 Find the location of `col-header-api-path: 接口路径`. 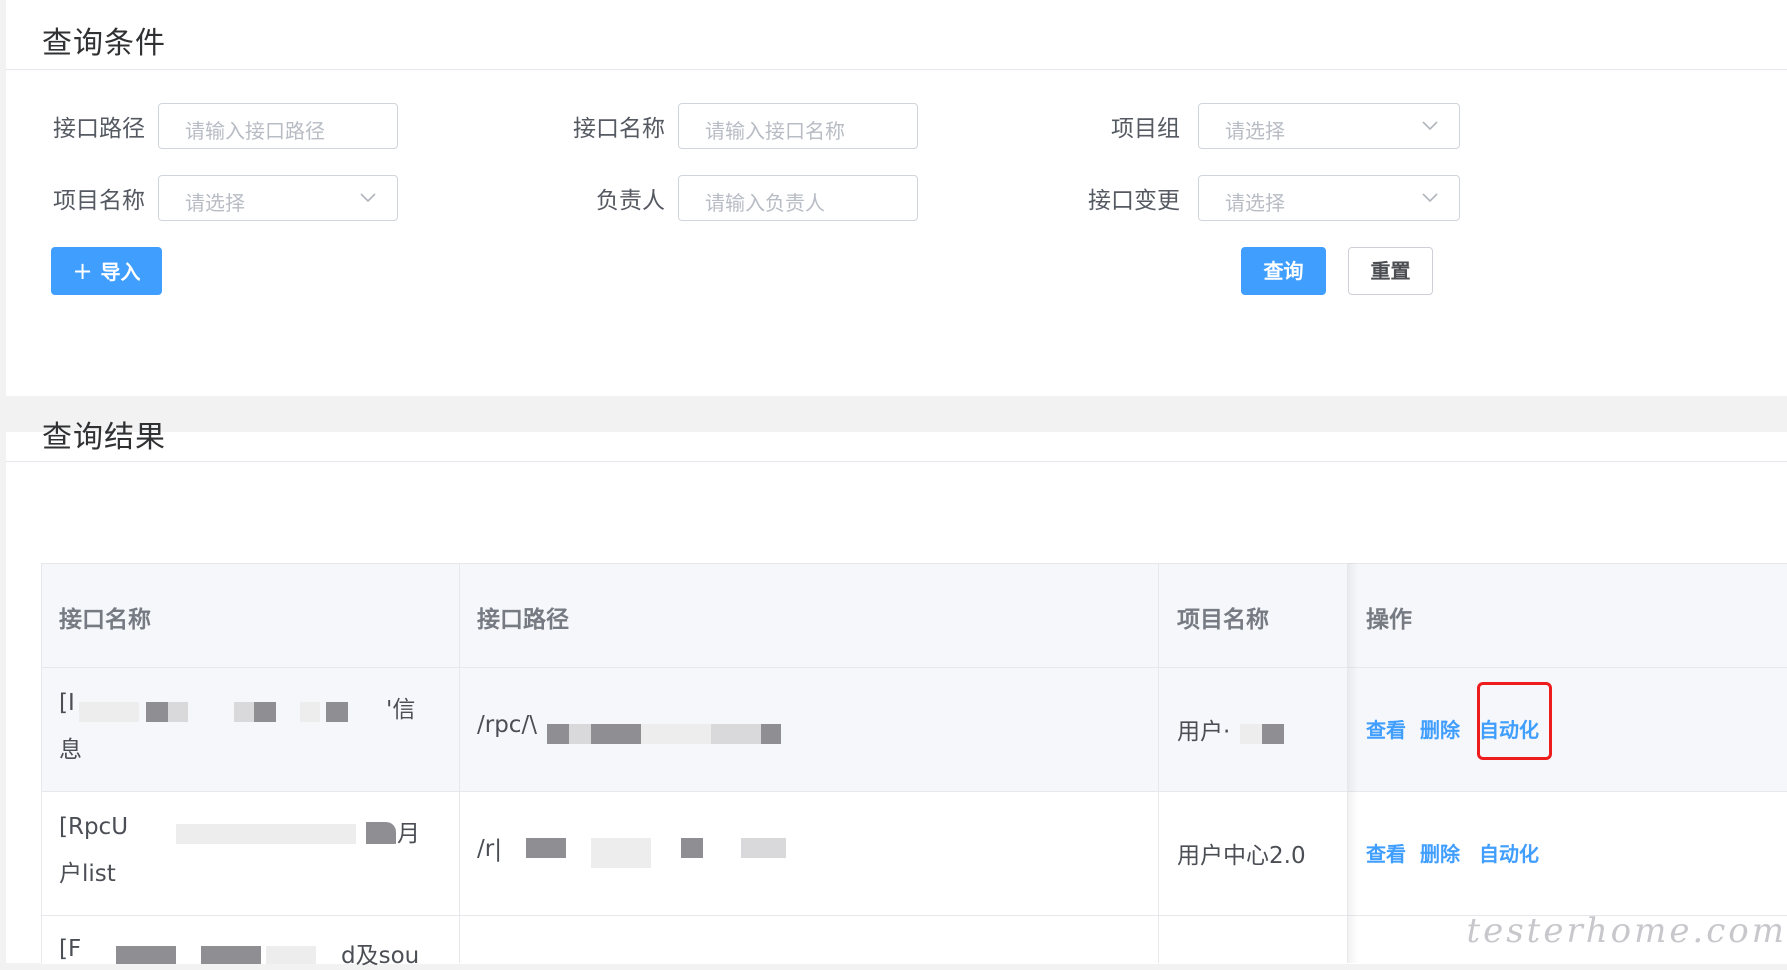

col-header-api-path: 接口路径 is located at coordinates (523, 620).